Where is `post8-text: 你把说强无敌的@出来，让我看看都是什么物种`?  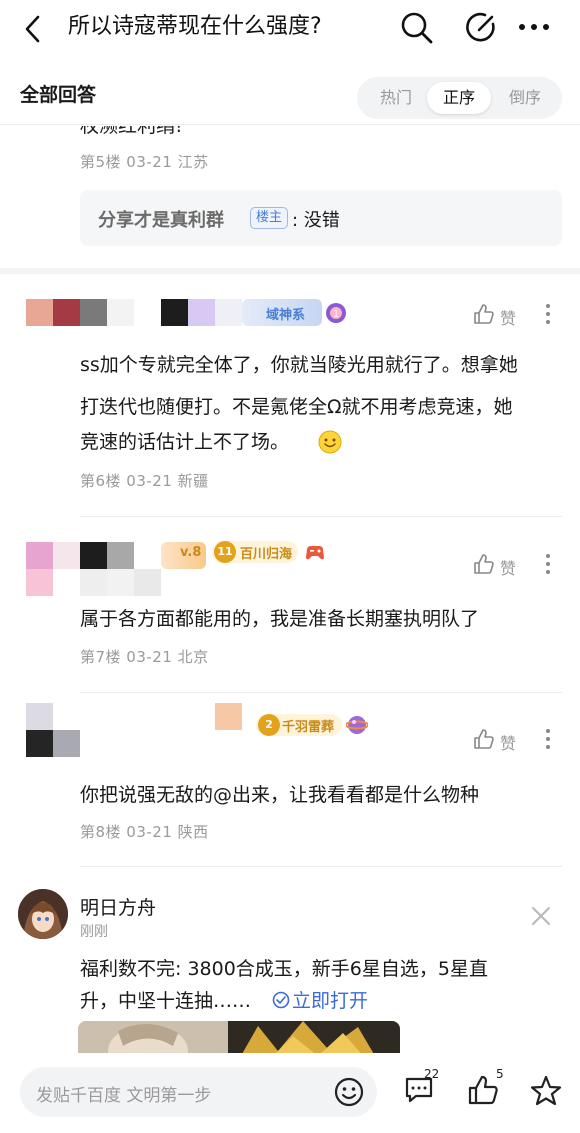
post8-text: 你把说强无敌的@出来，让我看看都是什么物种 is located at coordinates (280, 795).